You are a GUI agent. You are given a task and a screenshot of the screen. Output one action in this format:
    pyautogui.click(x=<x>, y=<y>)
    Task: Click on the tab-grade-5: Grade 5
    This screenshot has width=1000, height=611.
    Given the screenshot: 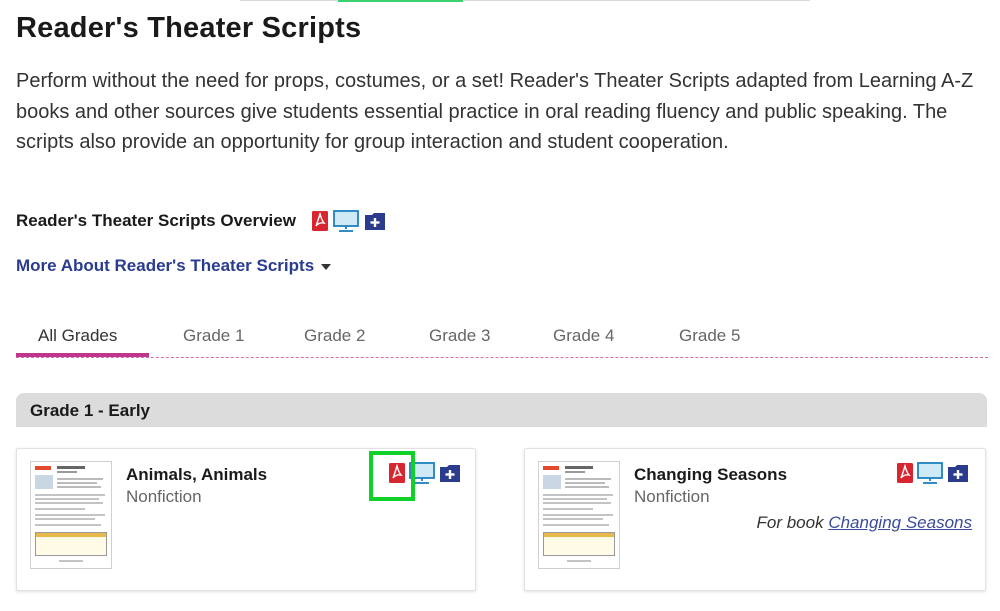 What is the action you would take?
    pyautogui.click(x=709, y=336)
    